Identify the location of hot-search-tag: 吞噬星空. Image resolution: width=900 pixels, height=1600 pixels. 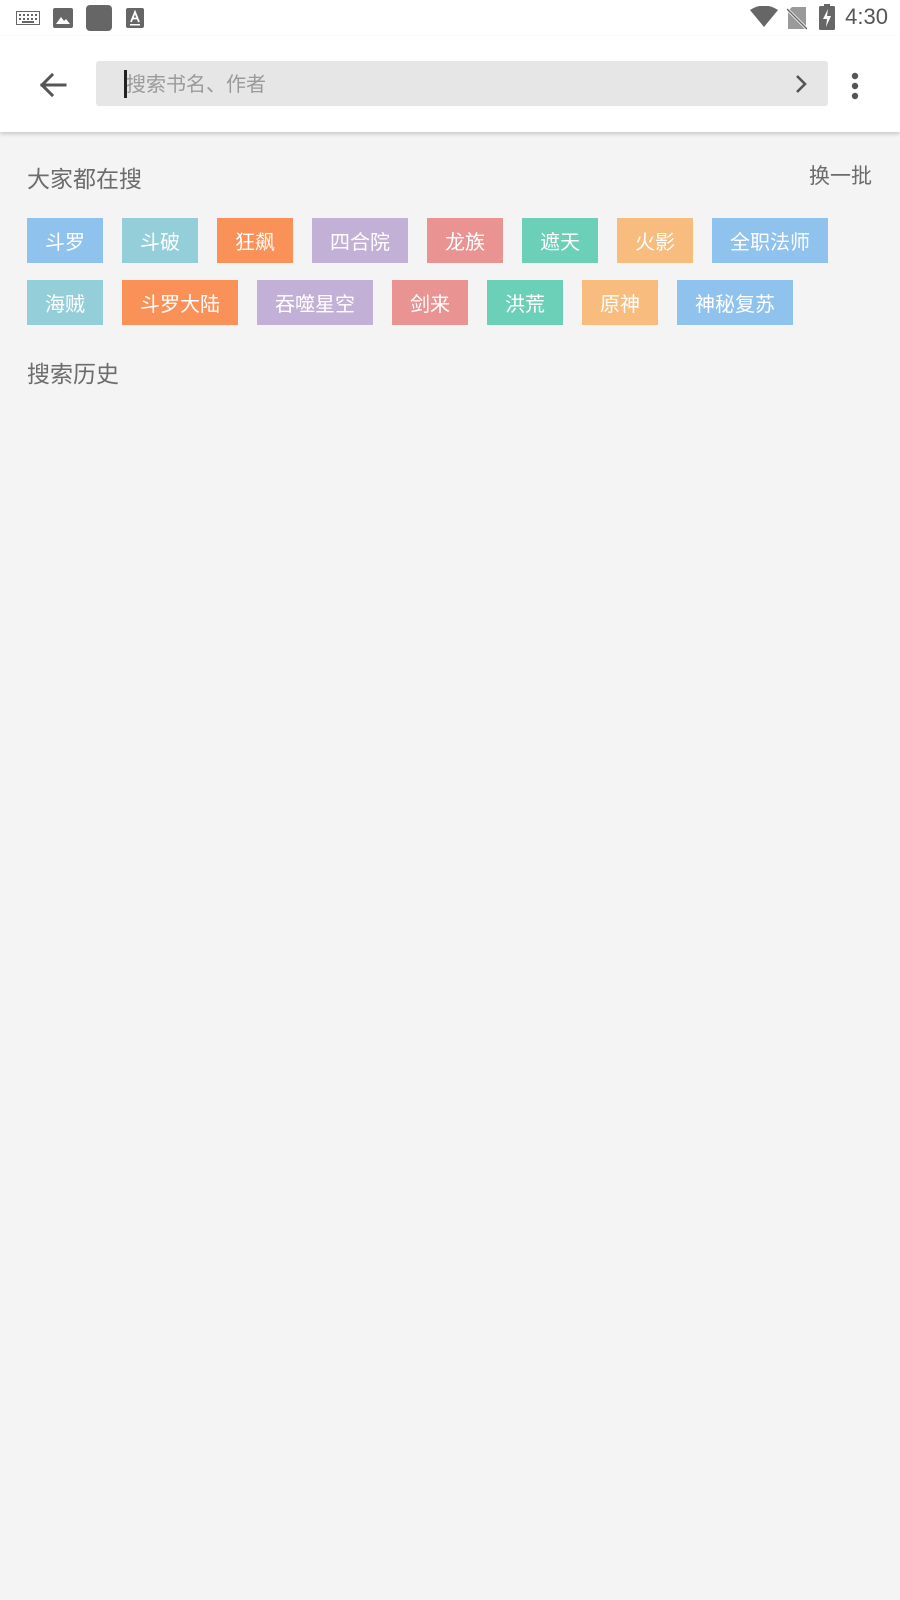
(315, 302).